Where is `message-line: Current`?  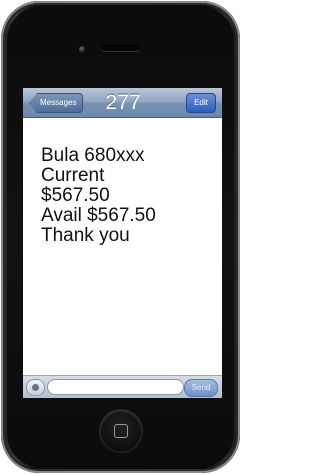
message-line: Current is located at coordinates (73, 175).